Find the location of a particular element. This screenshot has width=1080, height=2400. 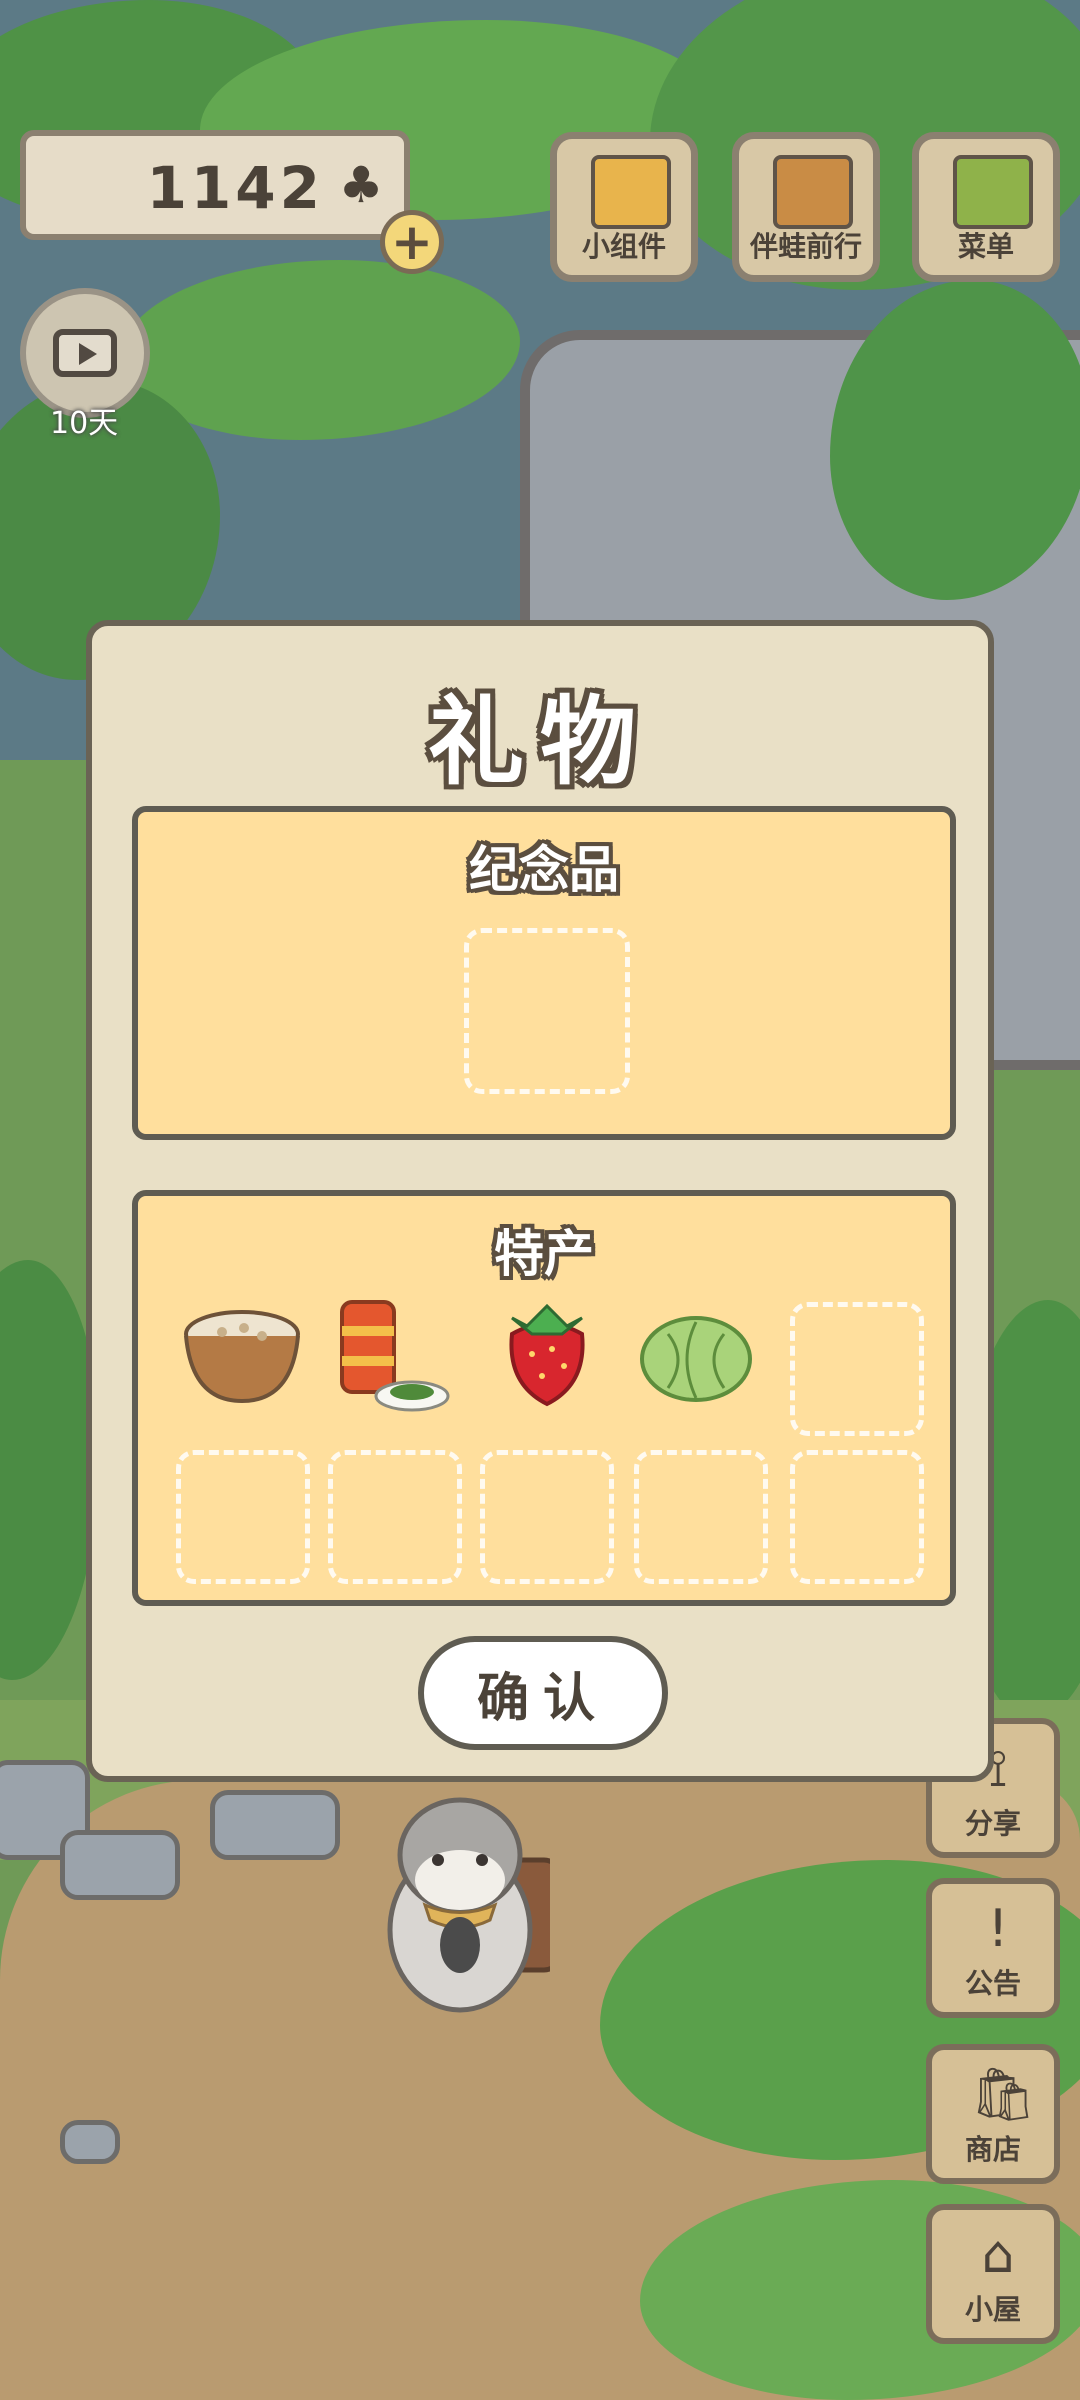

tv-days-label: 10天 is located at coordinates (84, 423).